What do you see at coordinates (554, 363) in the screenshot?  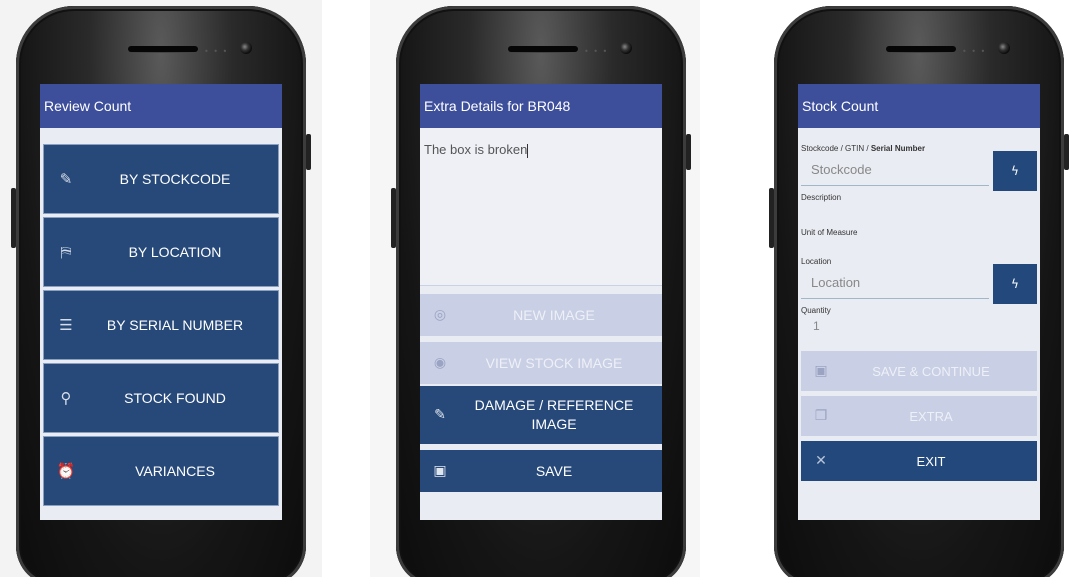 I see `button-label: VIEW STOCK IMAGE` at bounding box center [554, 363].